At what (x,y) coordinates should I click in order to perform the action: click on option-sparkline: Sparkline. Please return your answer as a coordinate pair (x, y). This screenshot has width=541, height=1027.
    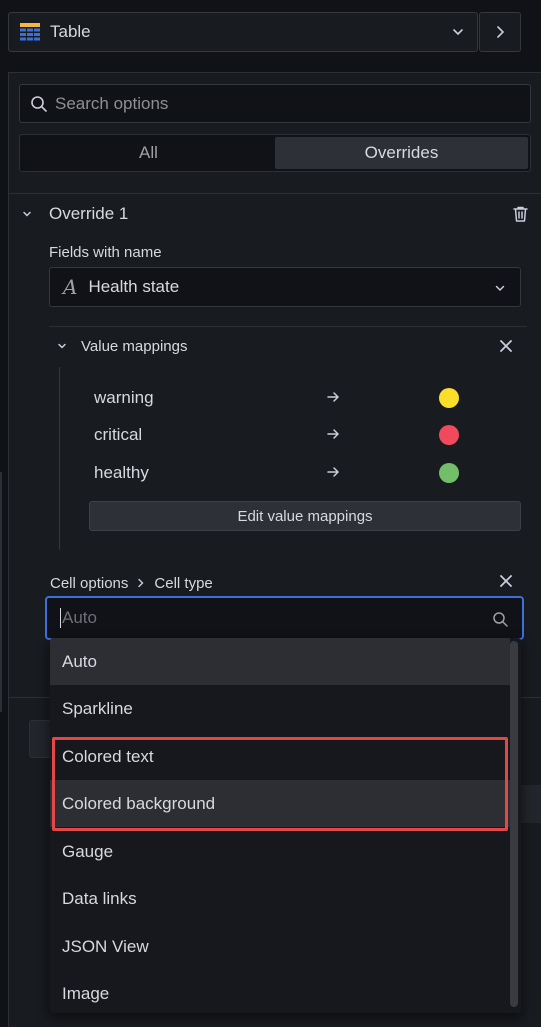
    Looking at the image, I should click on (280, 708).